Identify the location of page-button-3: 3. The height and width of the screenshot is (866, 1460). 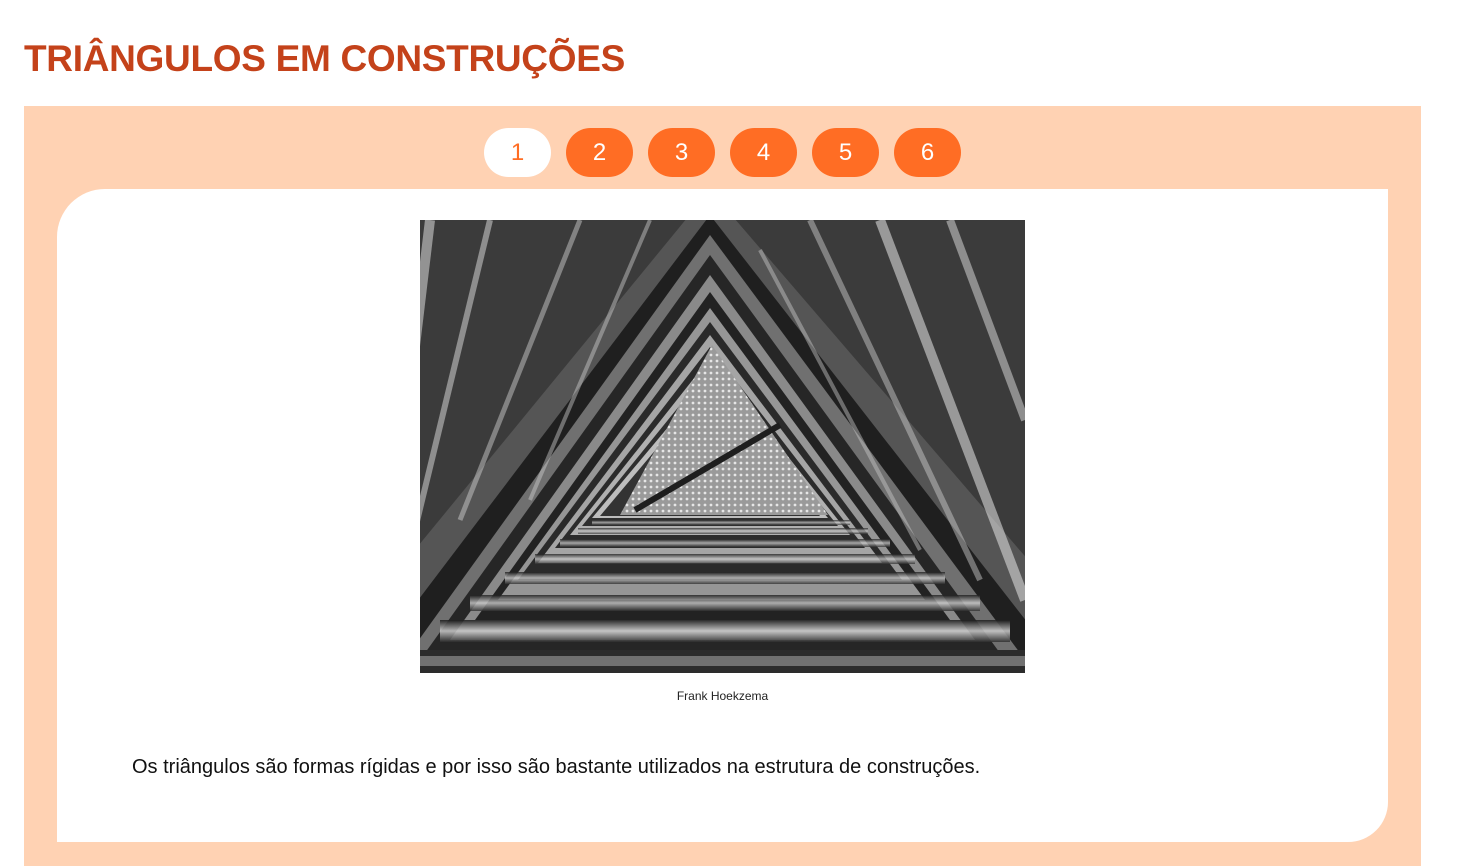
(681, 152).